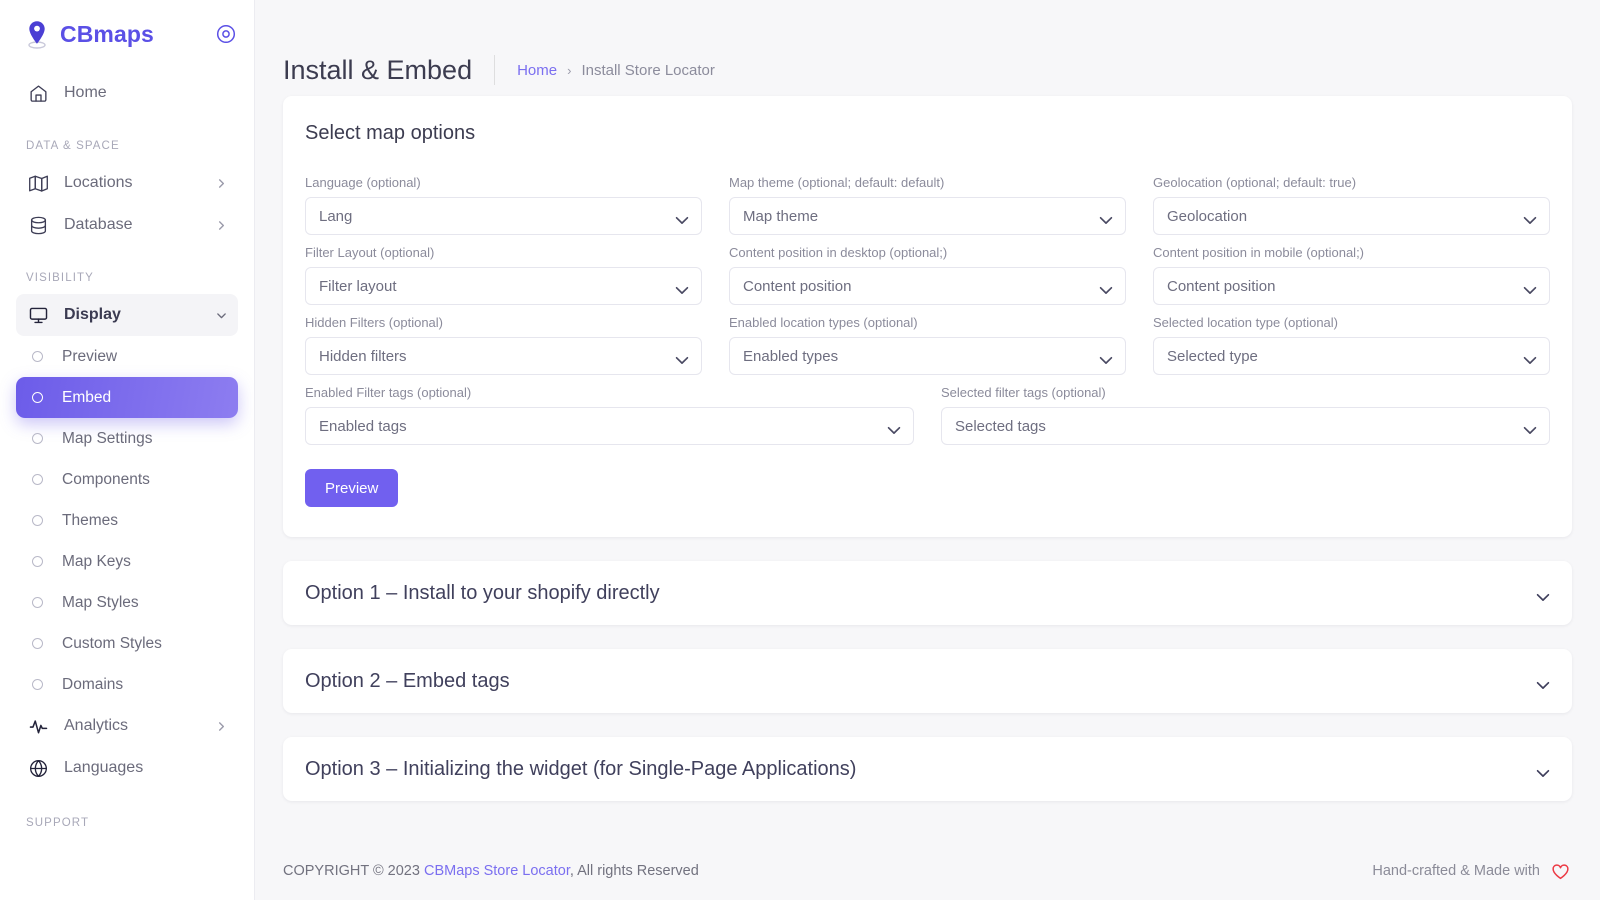 Image resolution: width=1600 pixels, height=900 pixels. I want to click on breadcrumb: Home › Install Store Locator, so click(616, 70).